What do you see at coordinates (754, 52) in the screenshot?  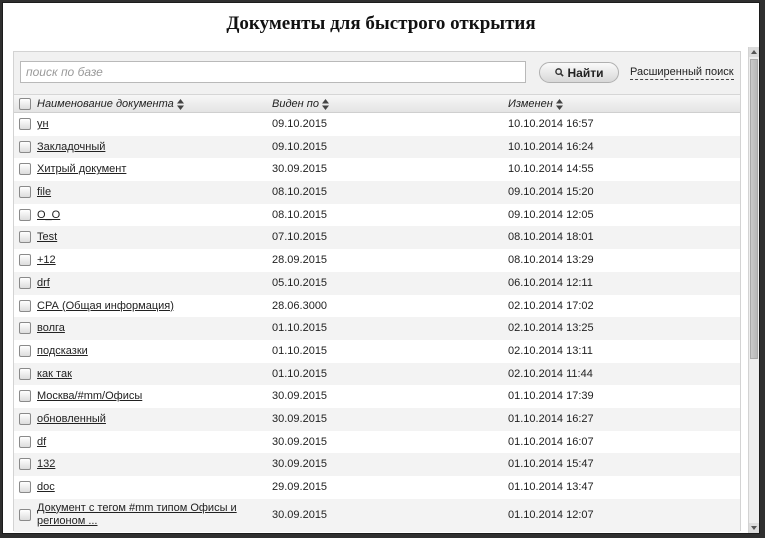 I see `scroll-up-arrow-icon` at bounding box center [754, 52].